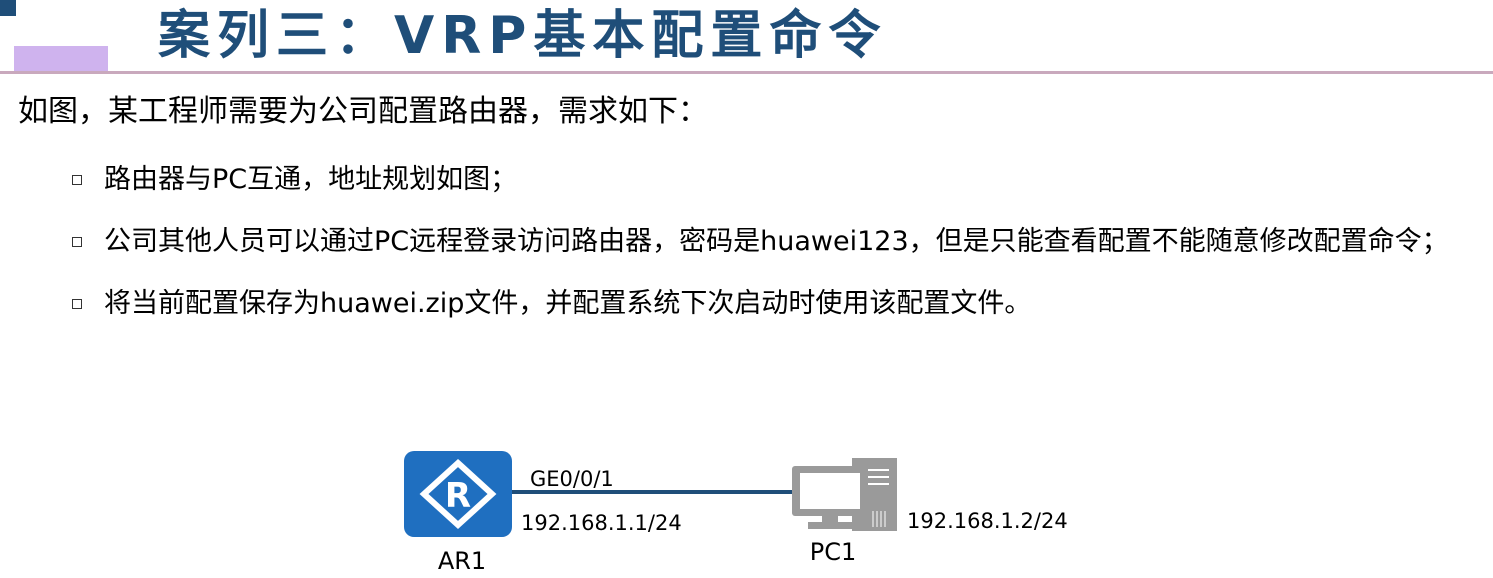 This screenshot has width=1493, height=578. What do you see at coordinates (601, 523) in the screenshot?
I see `router-ip-label: 192.168.1.1/24` at bounding box center [601, 523].